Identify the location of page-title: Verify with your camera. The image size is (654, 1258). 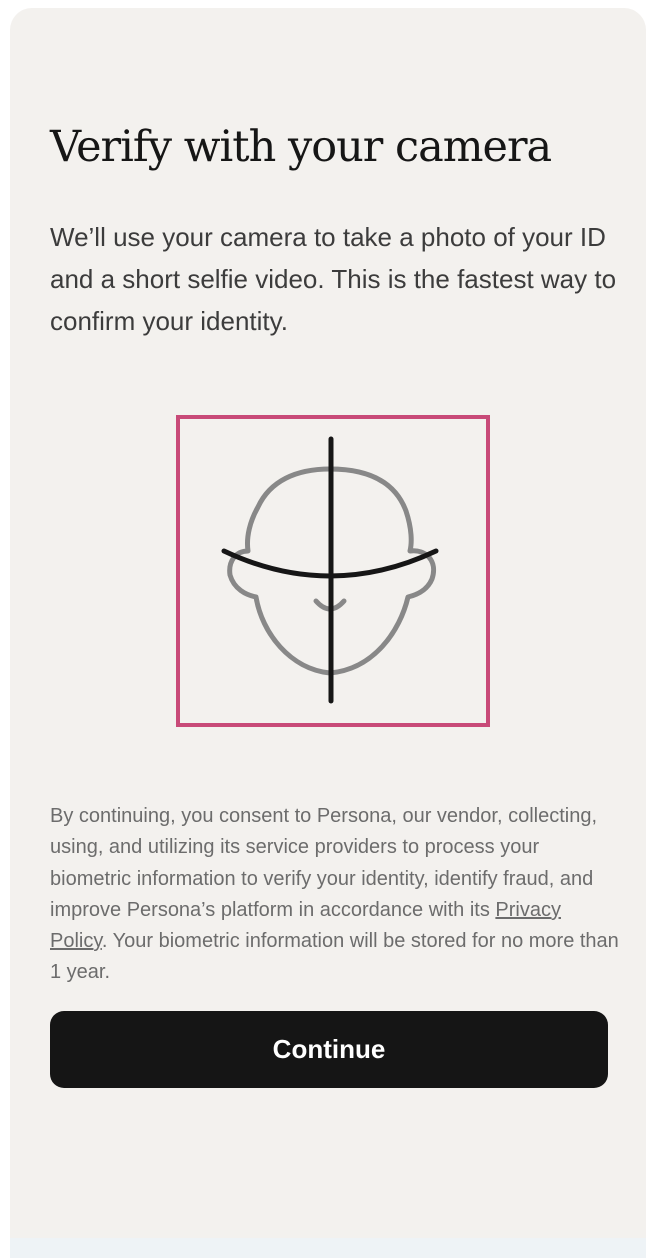
(301, 147).